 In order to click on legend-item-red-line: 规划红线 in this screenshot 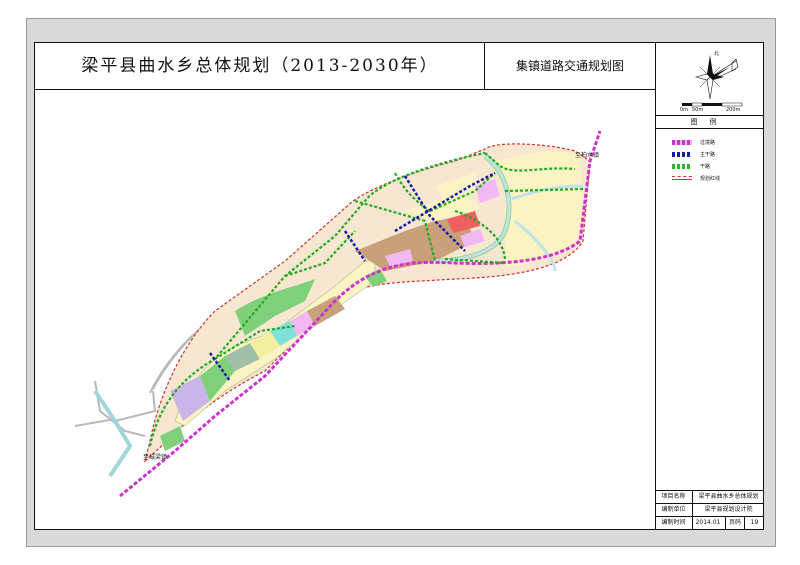, I will do `click(717, 179)`.